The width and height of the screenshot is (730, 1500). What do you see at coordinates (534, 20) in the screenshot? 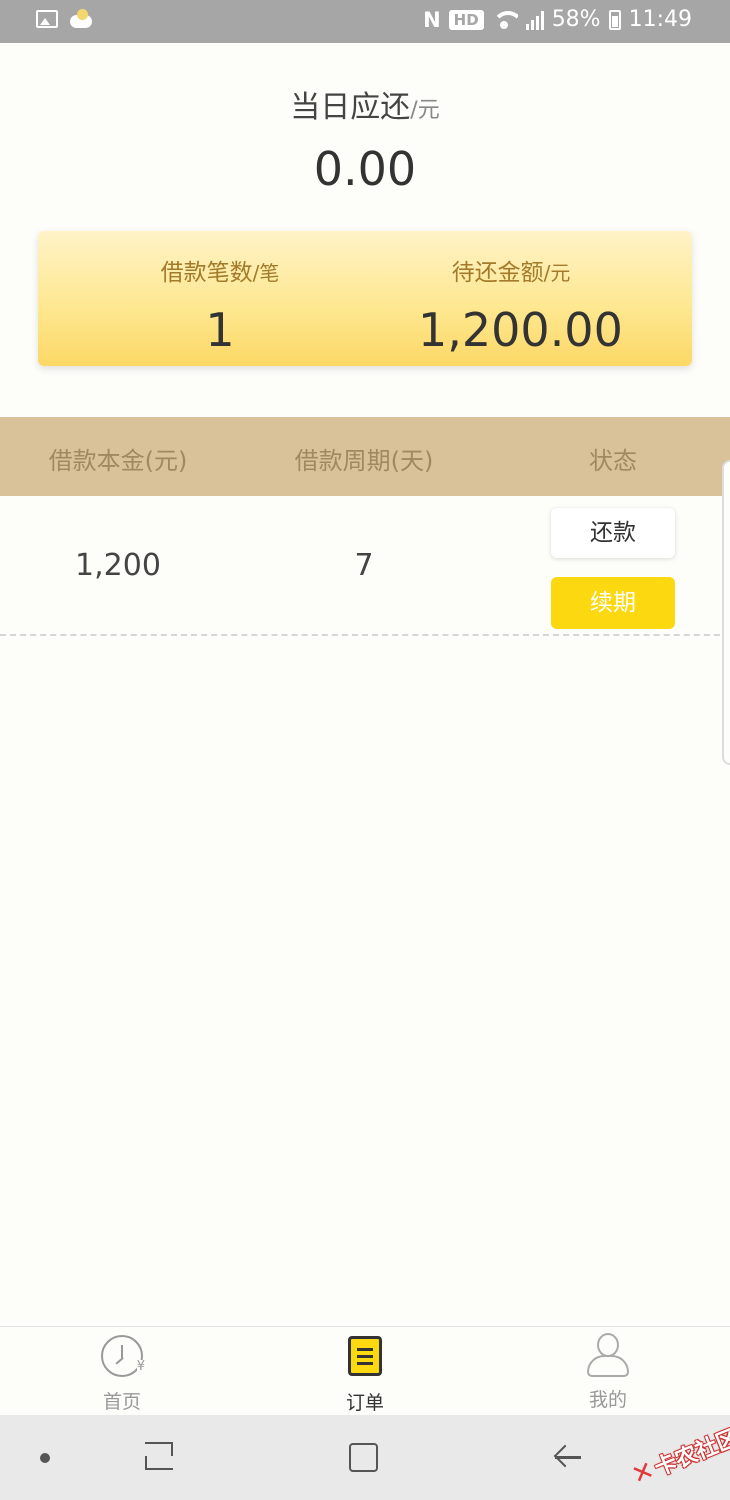
I see `signal-icon` at bounding box center [534, 20].